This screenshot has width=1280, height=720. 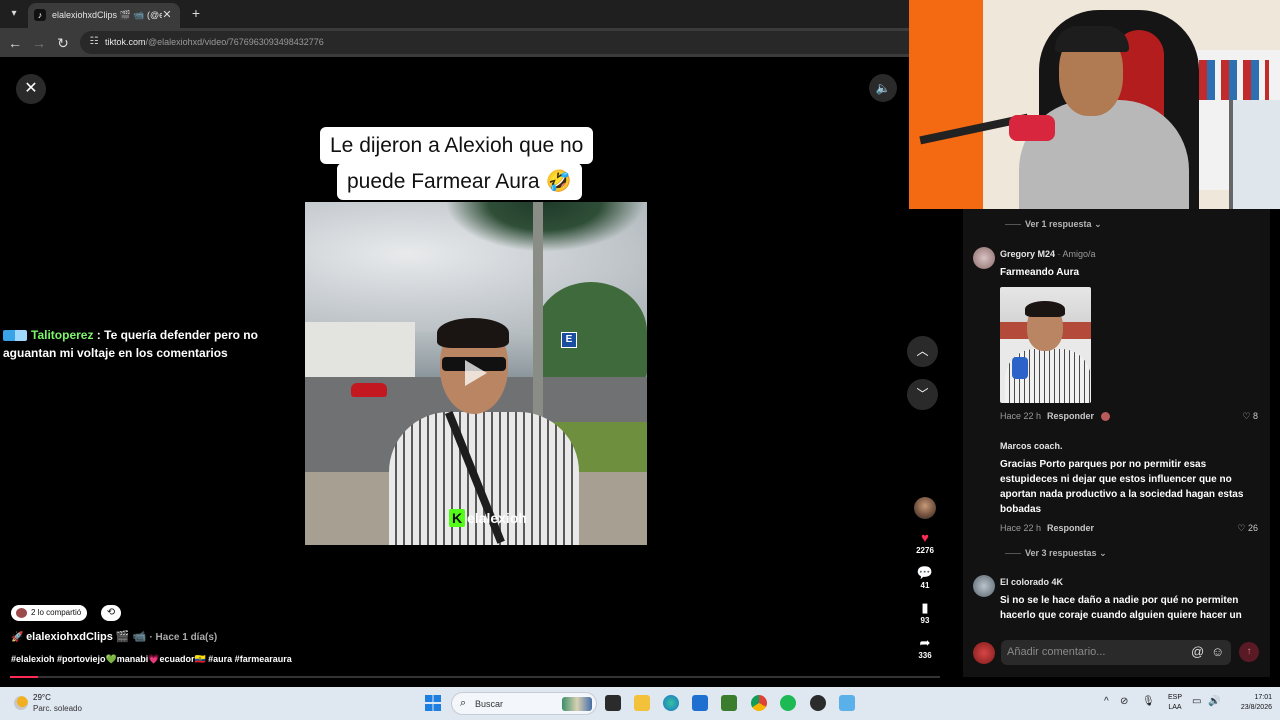 What do you see at coordinates (57, 709) in the screenshot?
I see `weather-description: Parc. soleado` at bounding box center [57, 709].